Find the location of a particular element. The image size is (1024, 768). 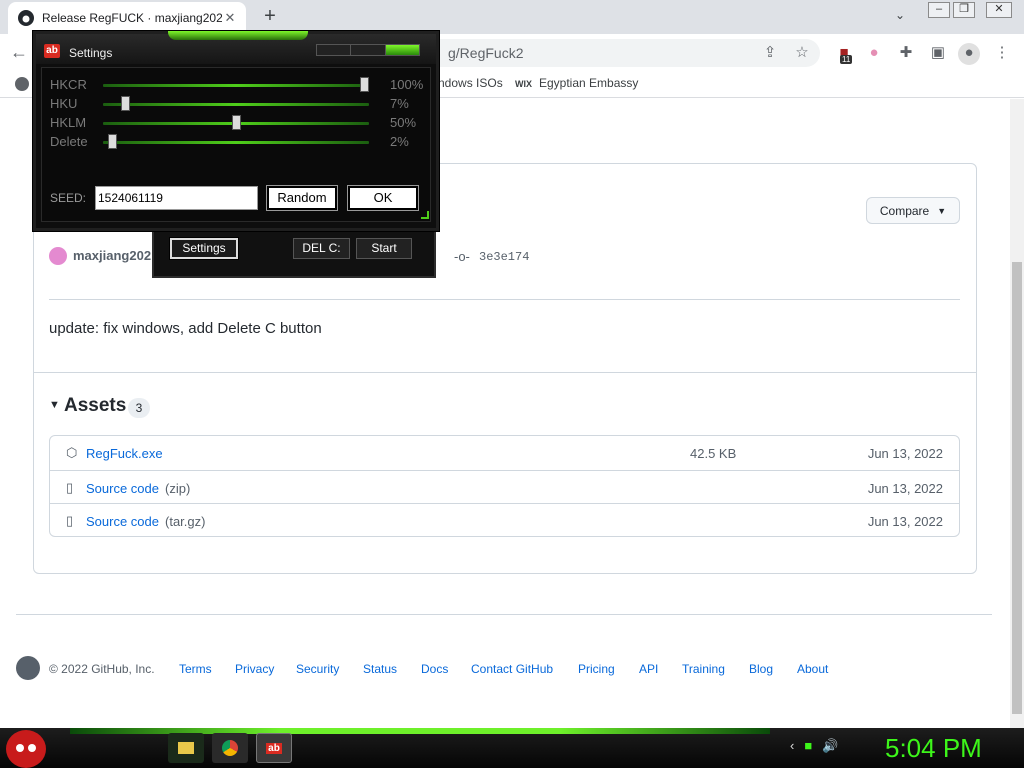

assets-toggle-caret-icon: ▼ is located at coordinates (54, 405).